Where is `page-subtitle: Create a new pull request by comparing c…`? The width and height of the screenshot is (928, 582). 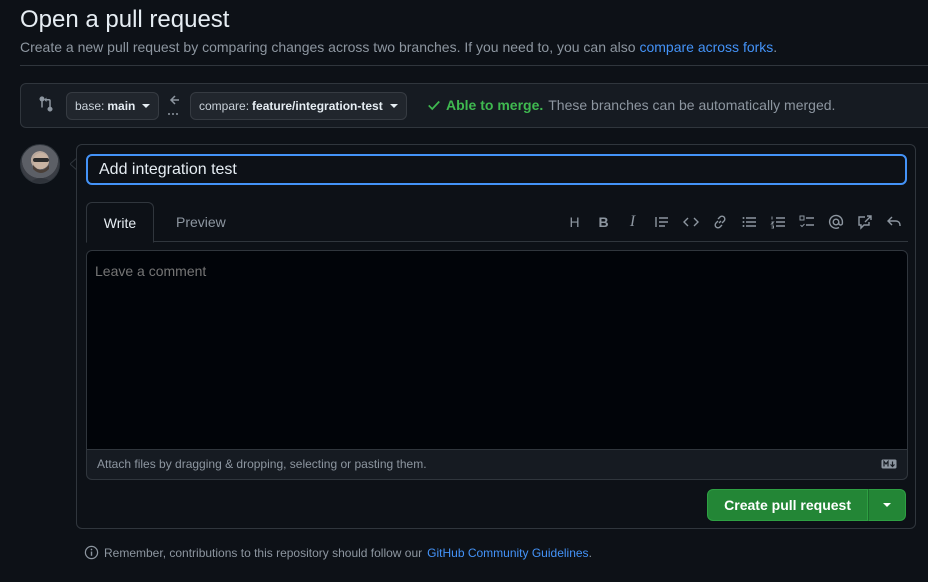
page-subtitle: Create a new pull request by comparing c… is located at coordinates (398, 47).